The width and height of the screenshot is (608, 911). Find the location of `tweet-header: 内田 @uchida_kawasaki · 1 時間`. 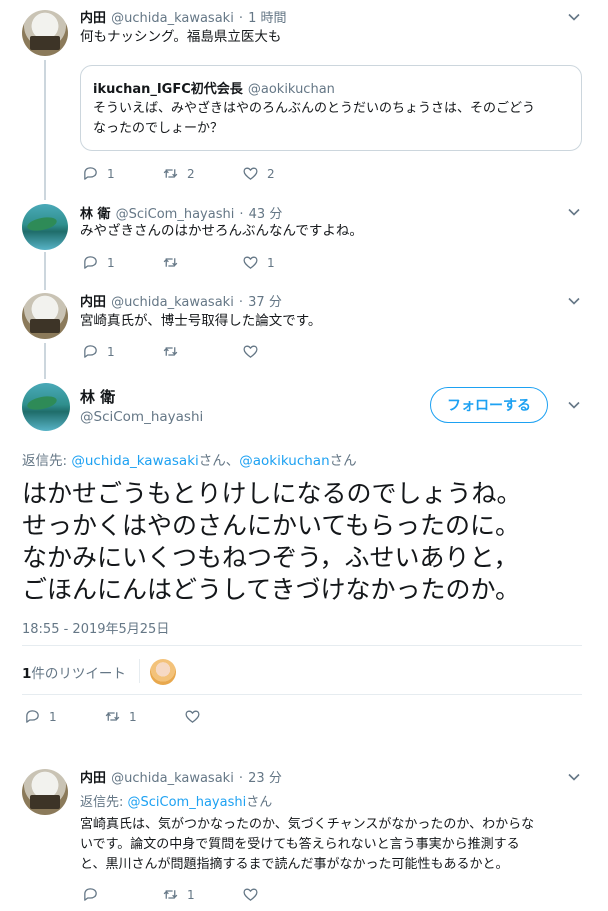

tweet-header: 内田 @uchida_kawasaki · 1 時間 is located at coordinates (183, 16).